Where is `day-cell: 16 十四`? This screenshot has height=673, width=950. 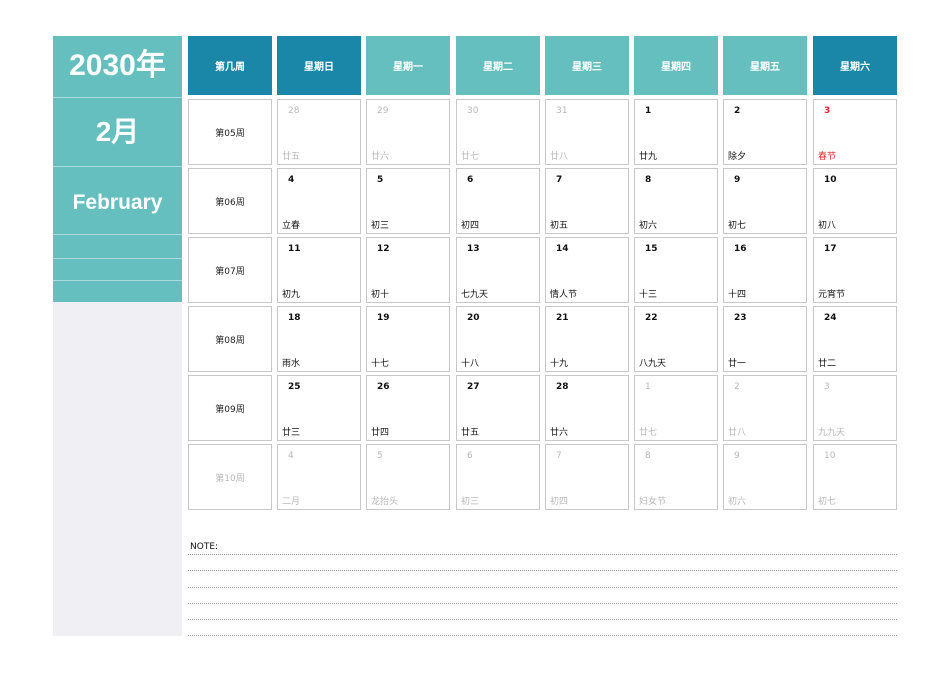 day-cell: 16 十四 is located at coordinates (765, 270).